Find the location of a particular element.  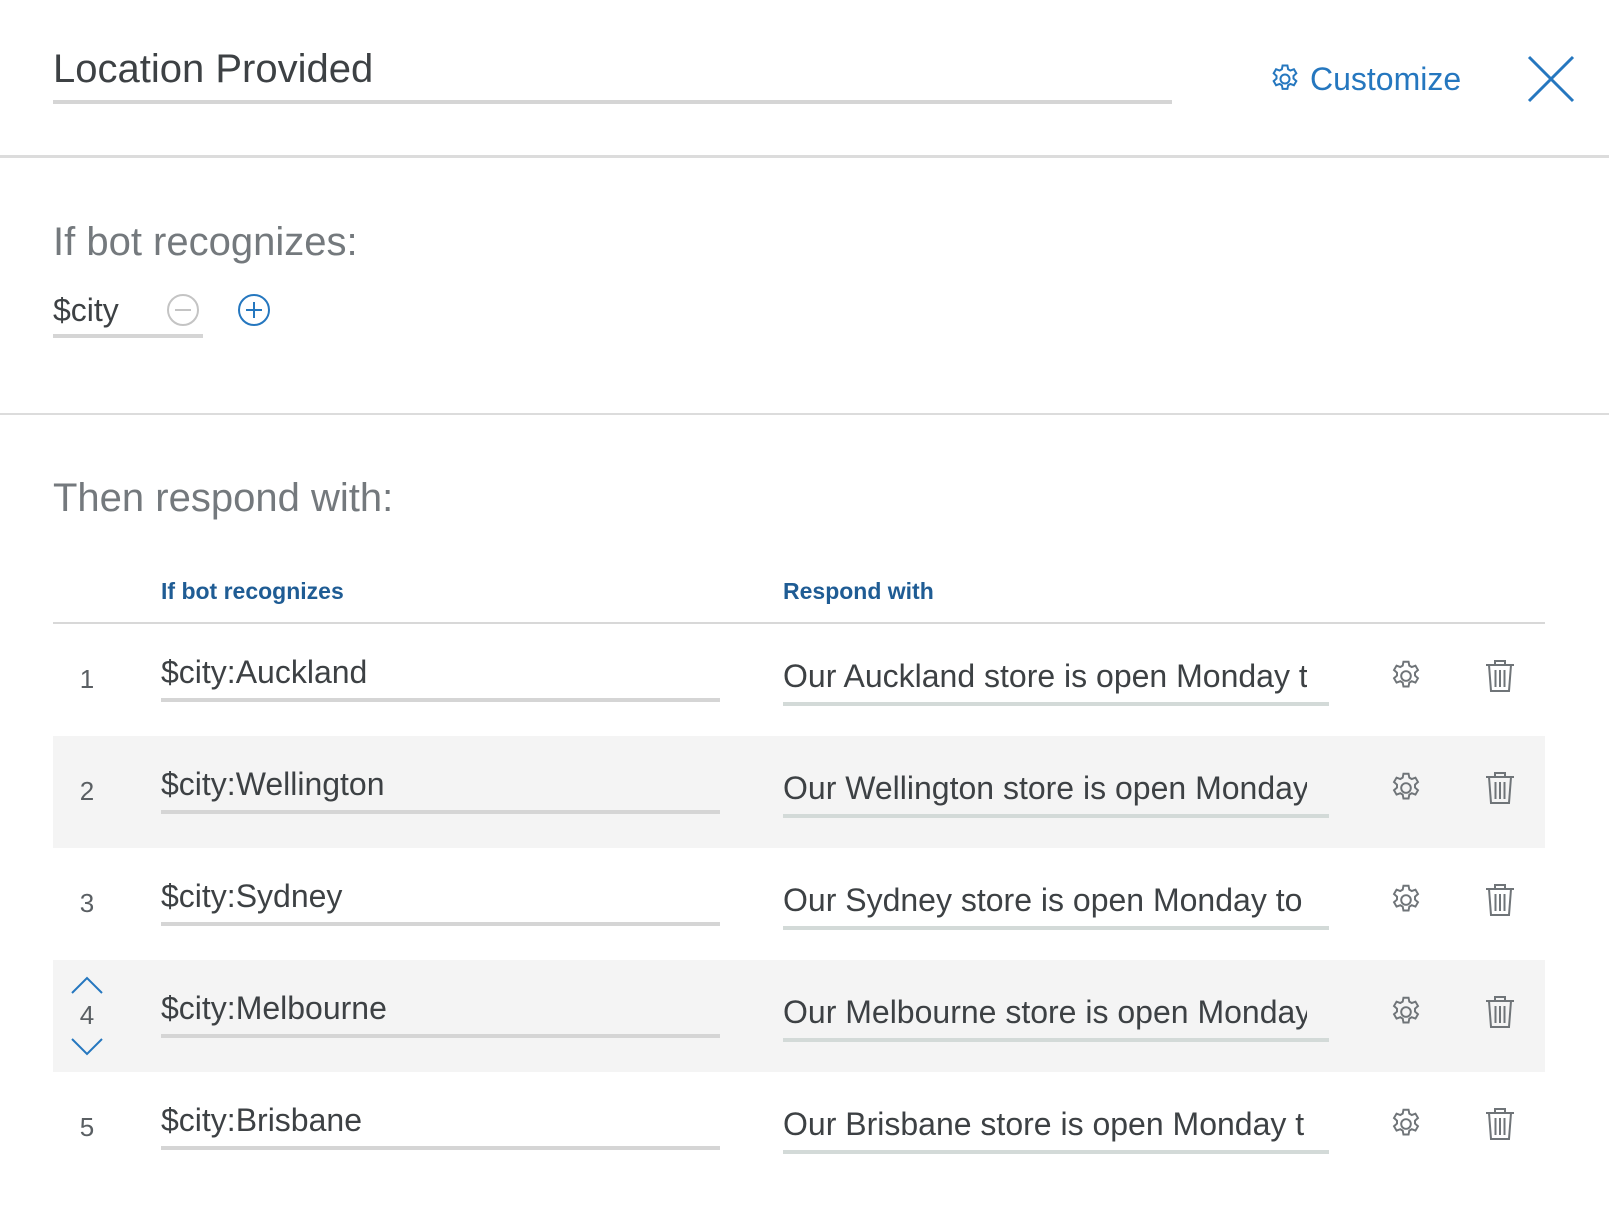

row-condition-value: $city:Melbourne is located at coordinates (274, 1008).